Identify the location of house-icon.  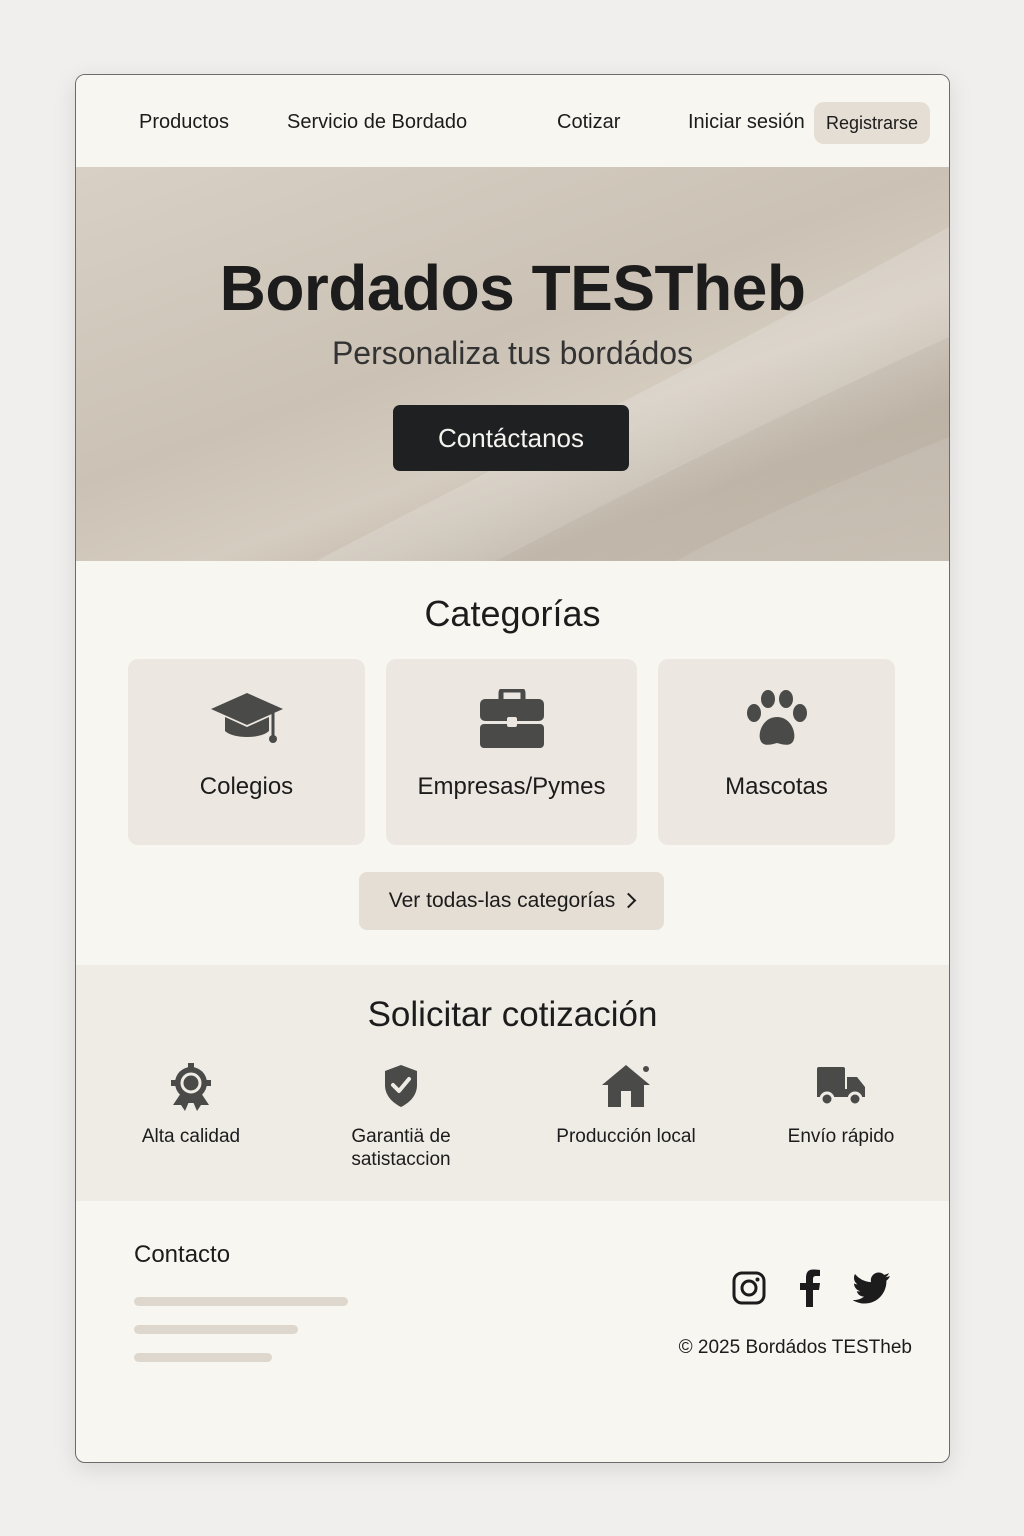
(626, 1090).